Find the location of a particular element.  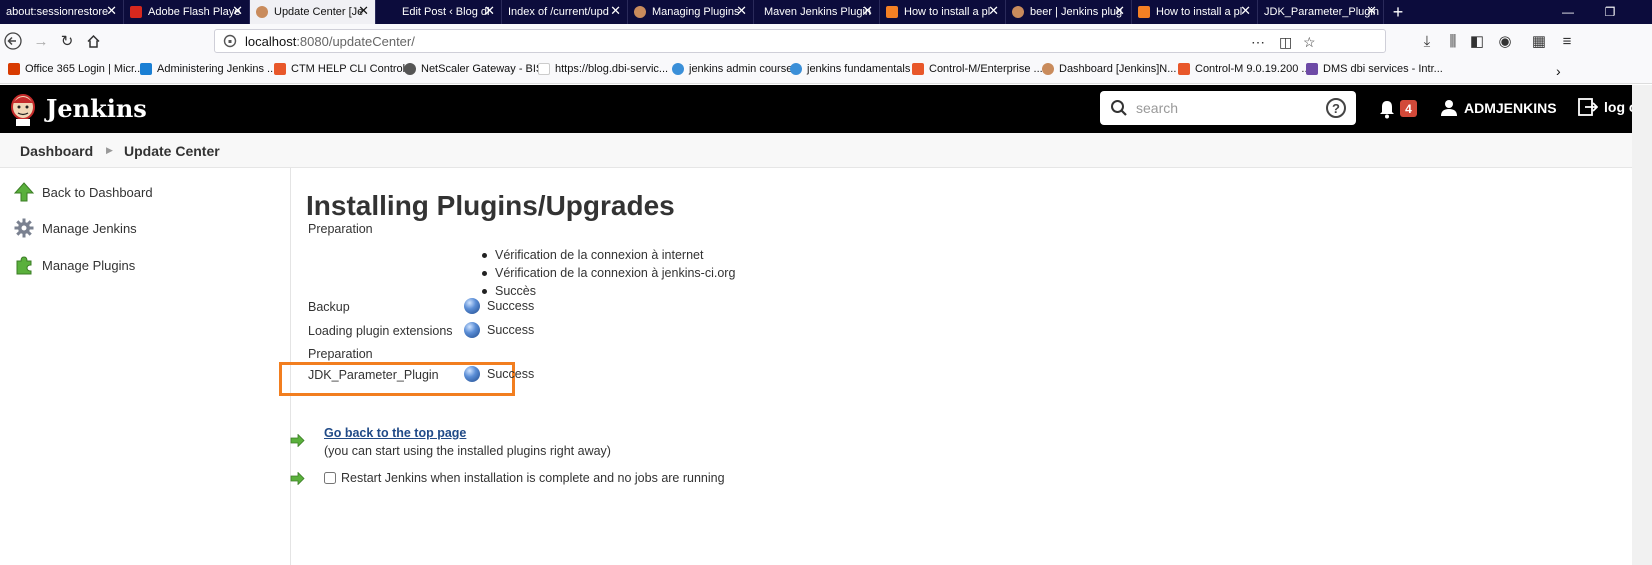

back-arrow-icon is located at coordinates (13, 41).